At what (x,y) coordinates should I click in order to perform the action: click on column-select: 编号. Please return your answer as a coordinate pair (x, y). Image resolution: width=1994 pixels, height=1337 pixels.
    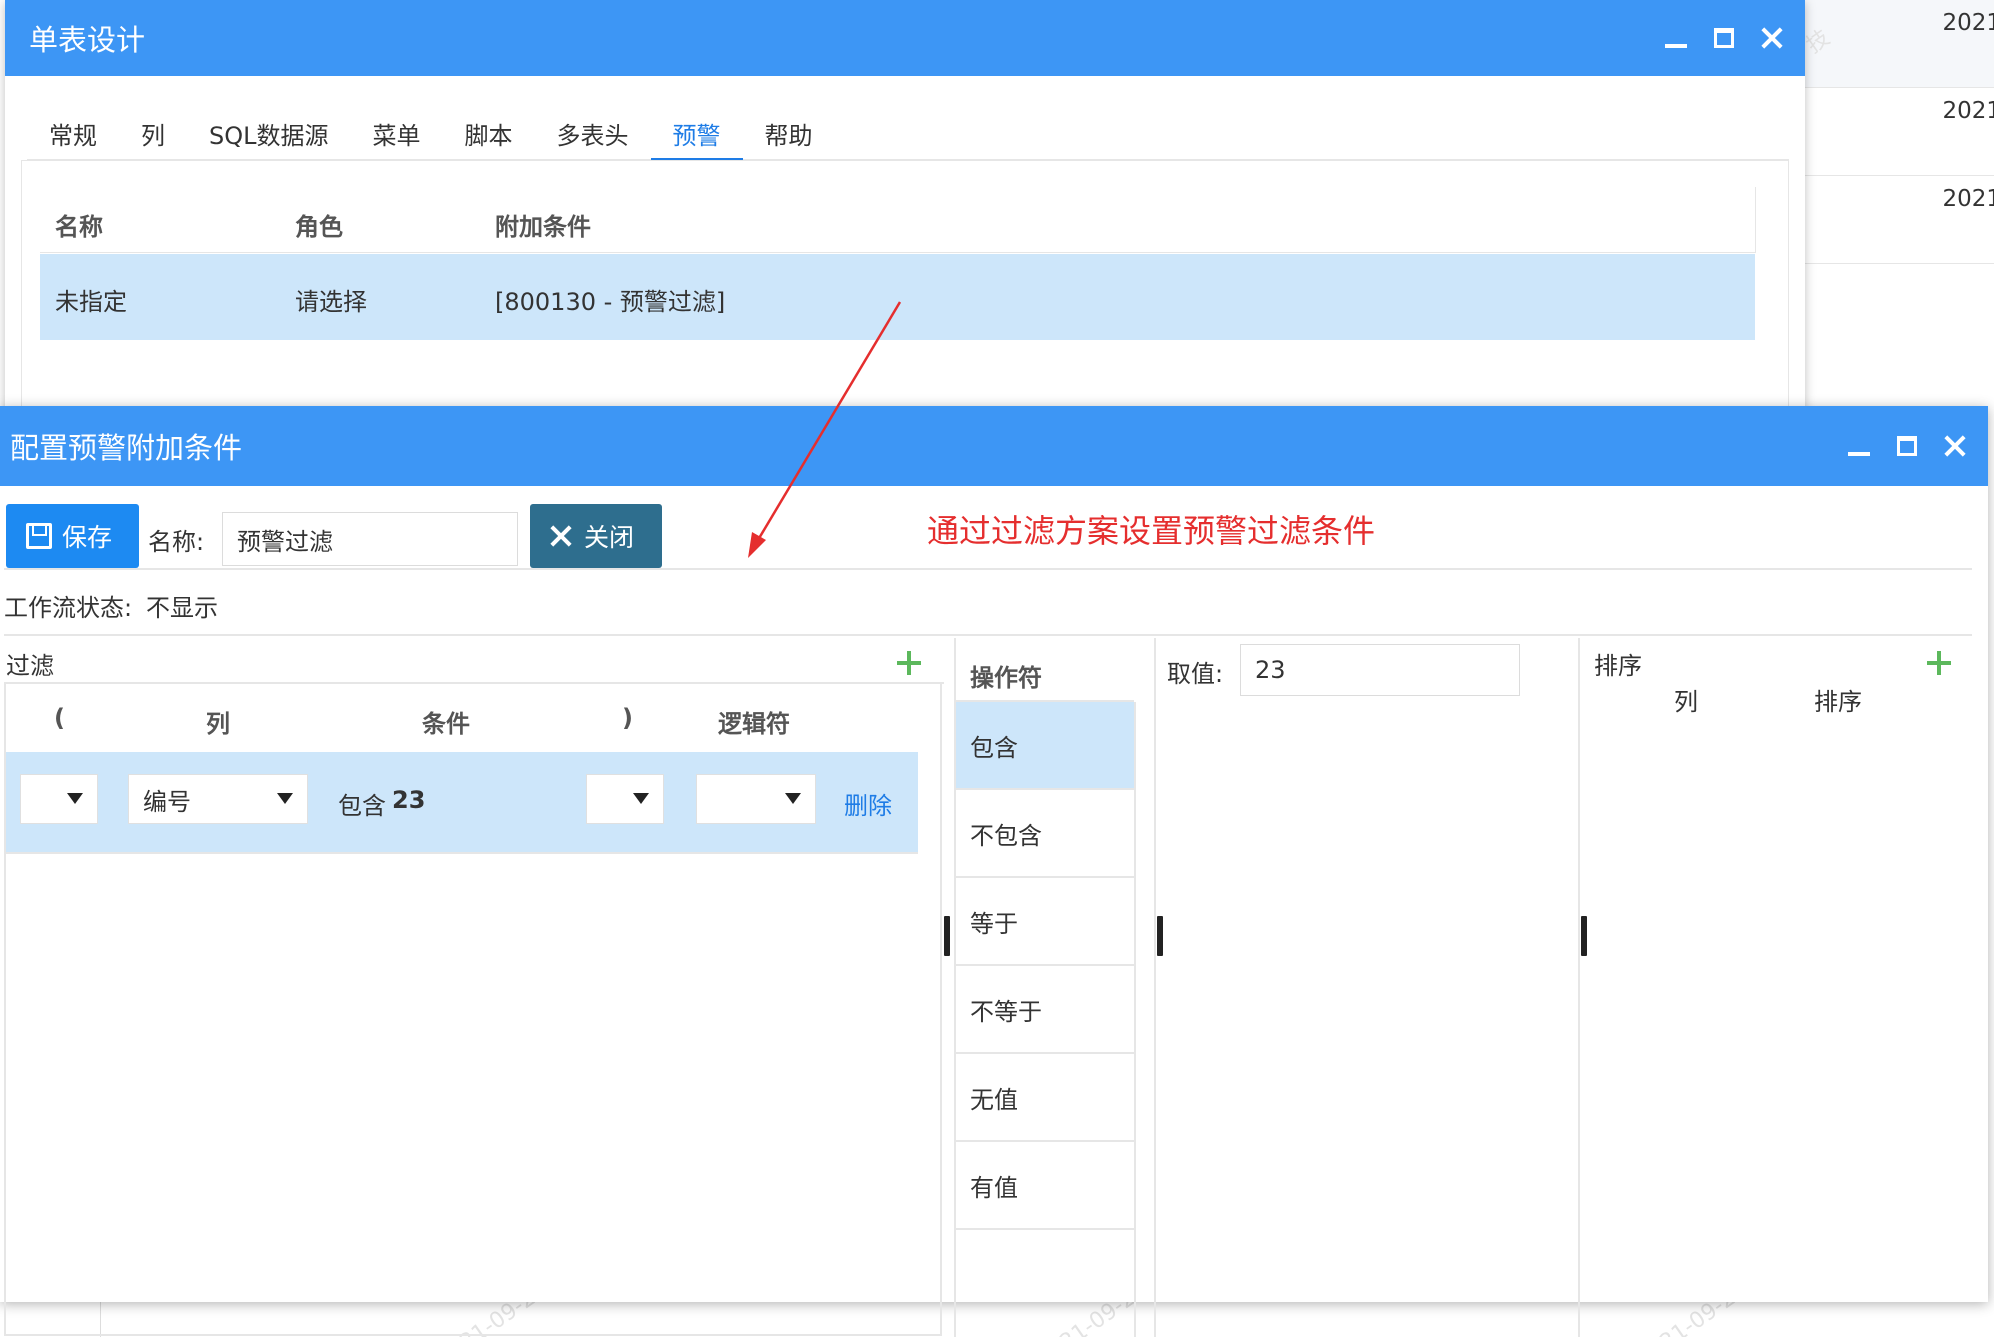
    Looking at the image, I should click on (218, 799).